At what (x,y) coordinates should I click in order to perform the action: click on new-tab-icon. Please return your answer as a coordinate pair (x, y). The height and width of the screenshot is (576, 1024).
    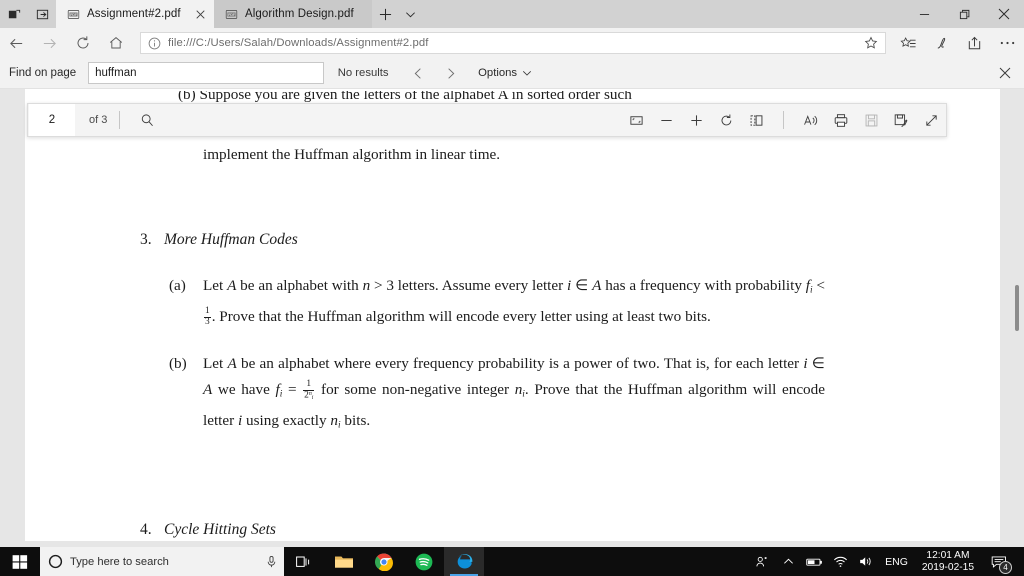
    Looking at the image, I should click on (385, 14).